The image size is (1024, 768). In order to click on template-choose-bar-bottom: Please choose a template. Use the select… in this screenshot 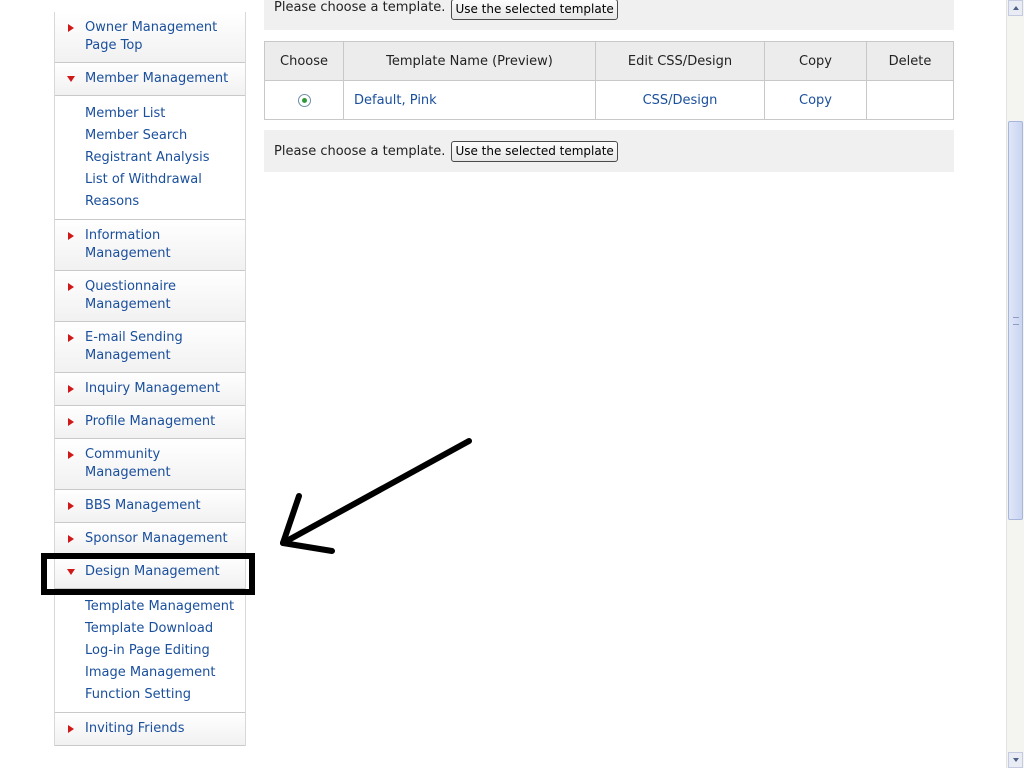, I will do `click(609, 151)`.